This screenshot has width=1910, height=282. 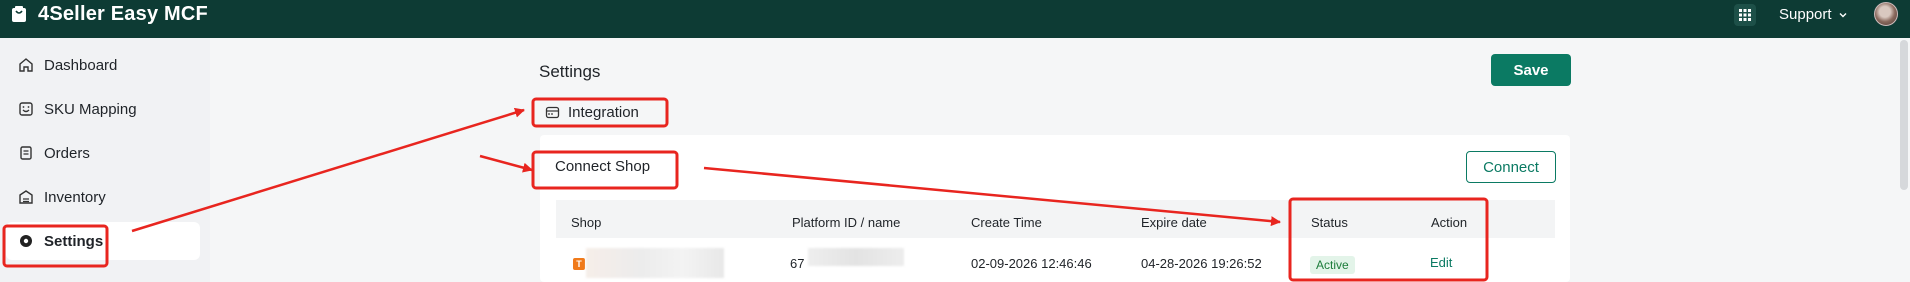 I want to click on sidebar-item-sku-mapping: SKU Mapping, so click(x=103, y=109).